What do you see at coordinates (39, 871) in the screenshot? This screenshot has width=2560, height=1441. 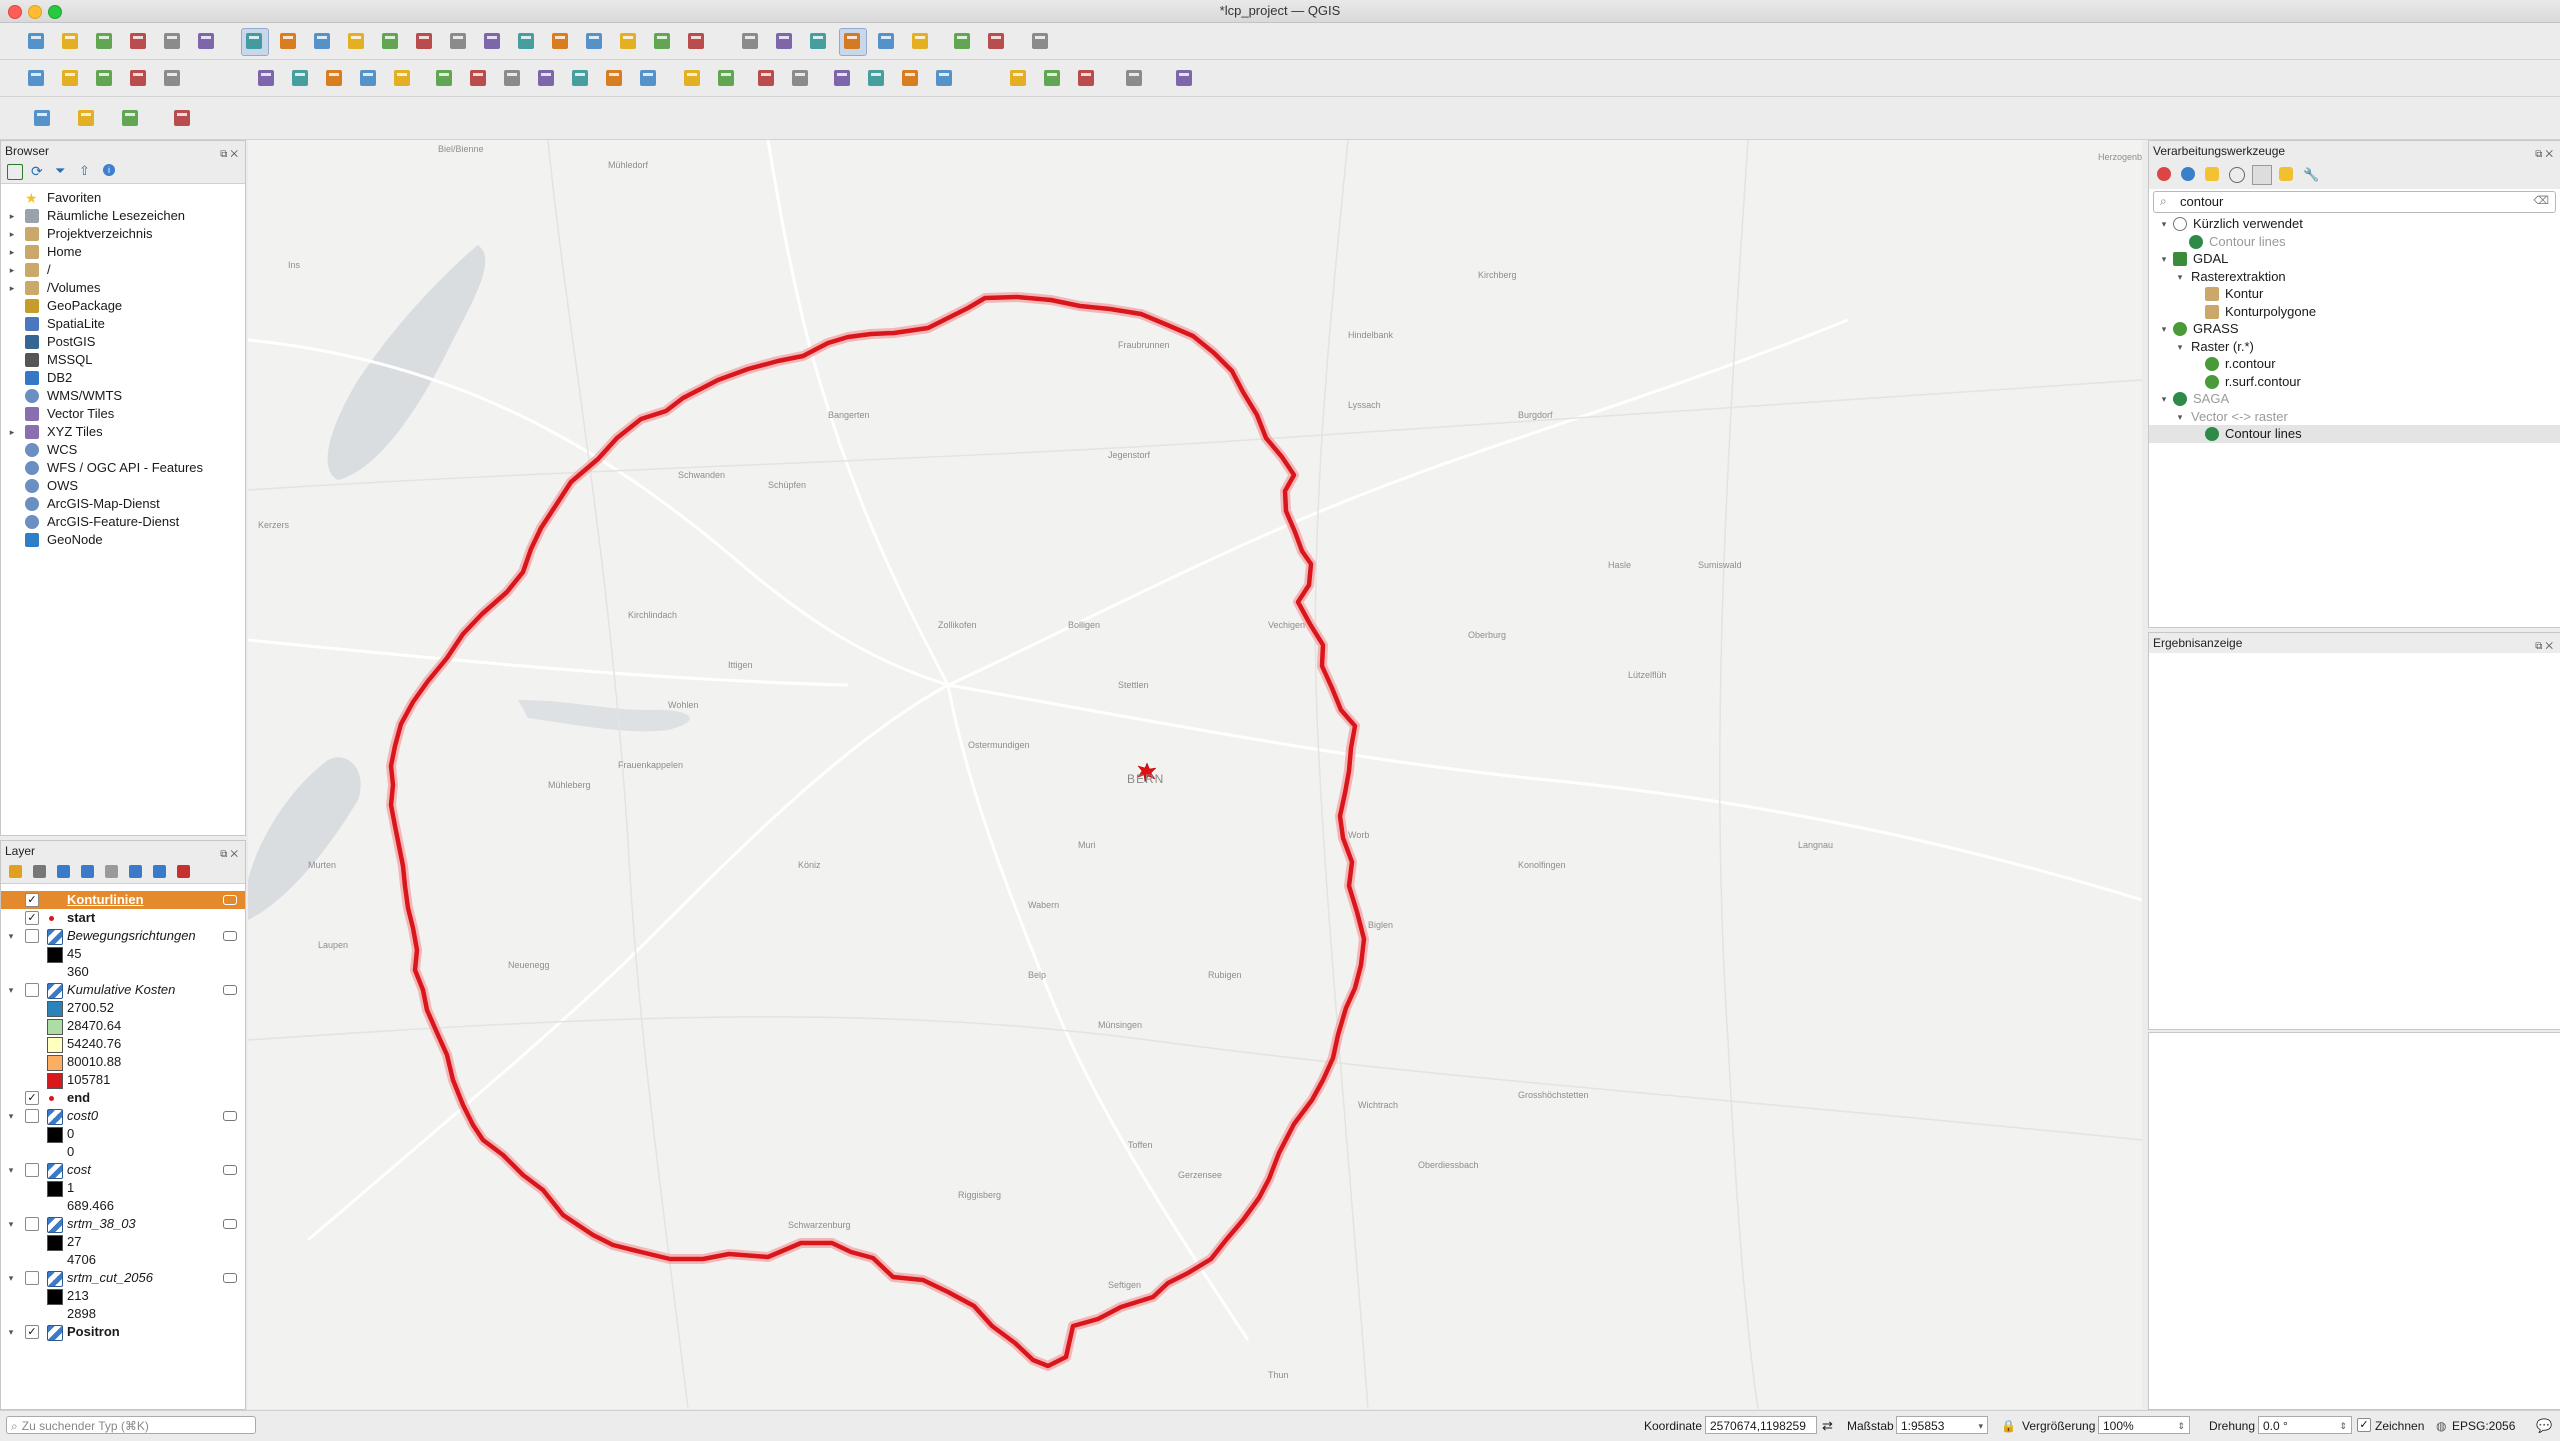 I see `add-group-icon` at bounding box center [39, 871].